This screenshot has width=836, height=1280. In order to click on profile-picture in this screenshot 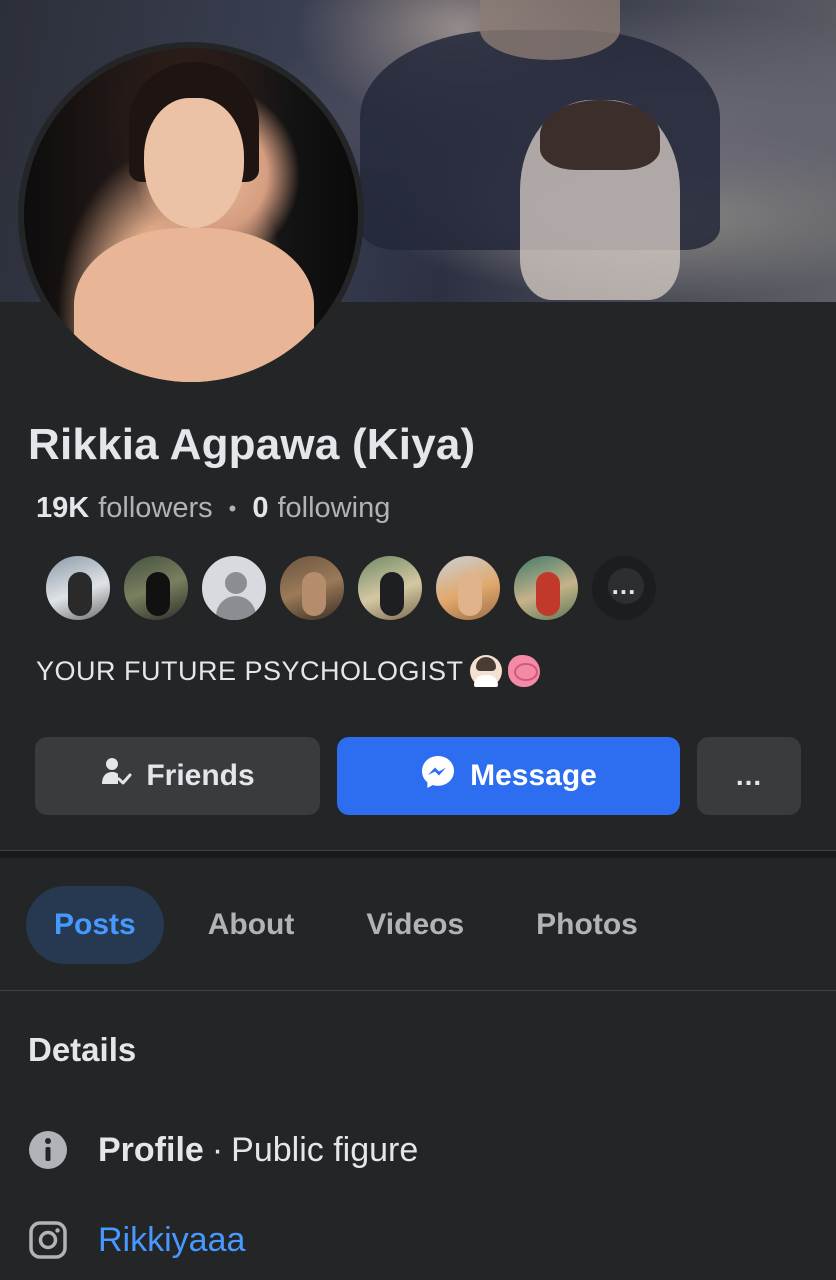, I will do `click(191, 215)`.